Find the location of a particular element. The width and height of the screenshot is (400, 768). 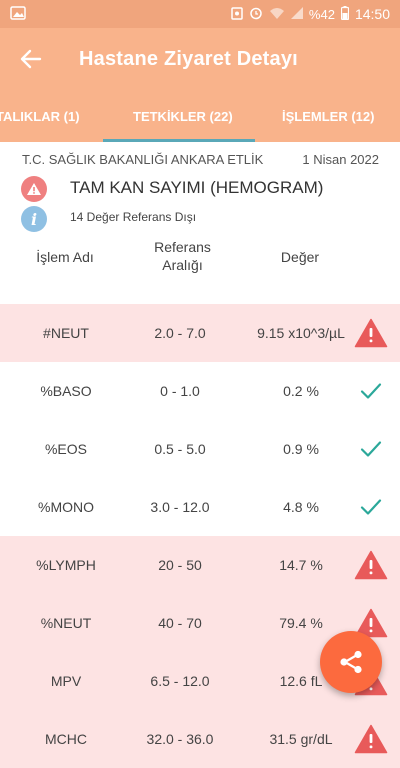

image-icon is located at coordinates (18, 14).